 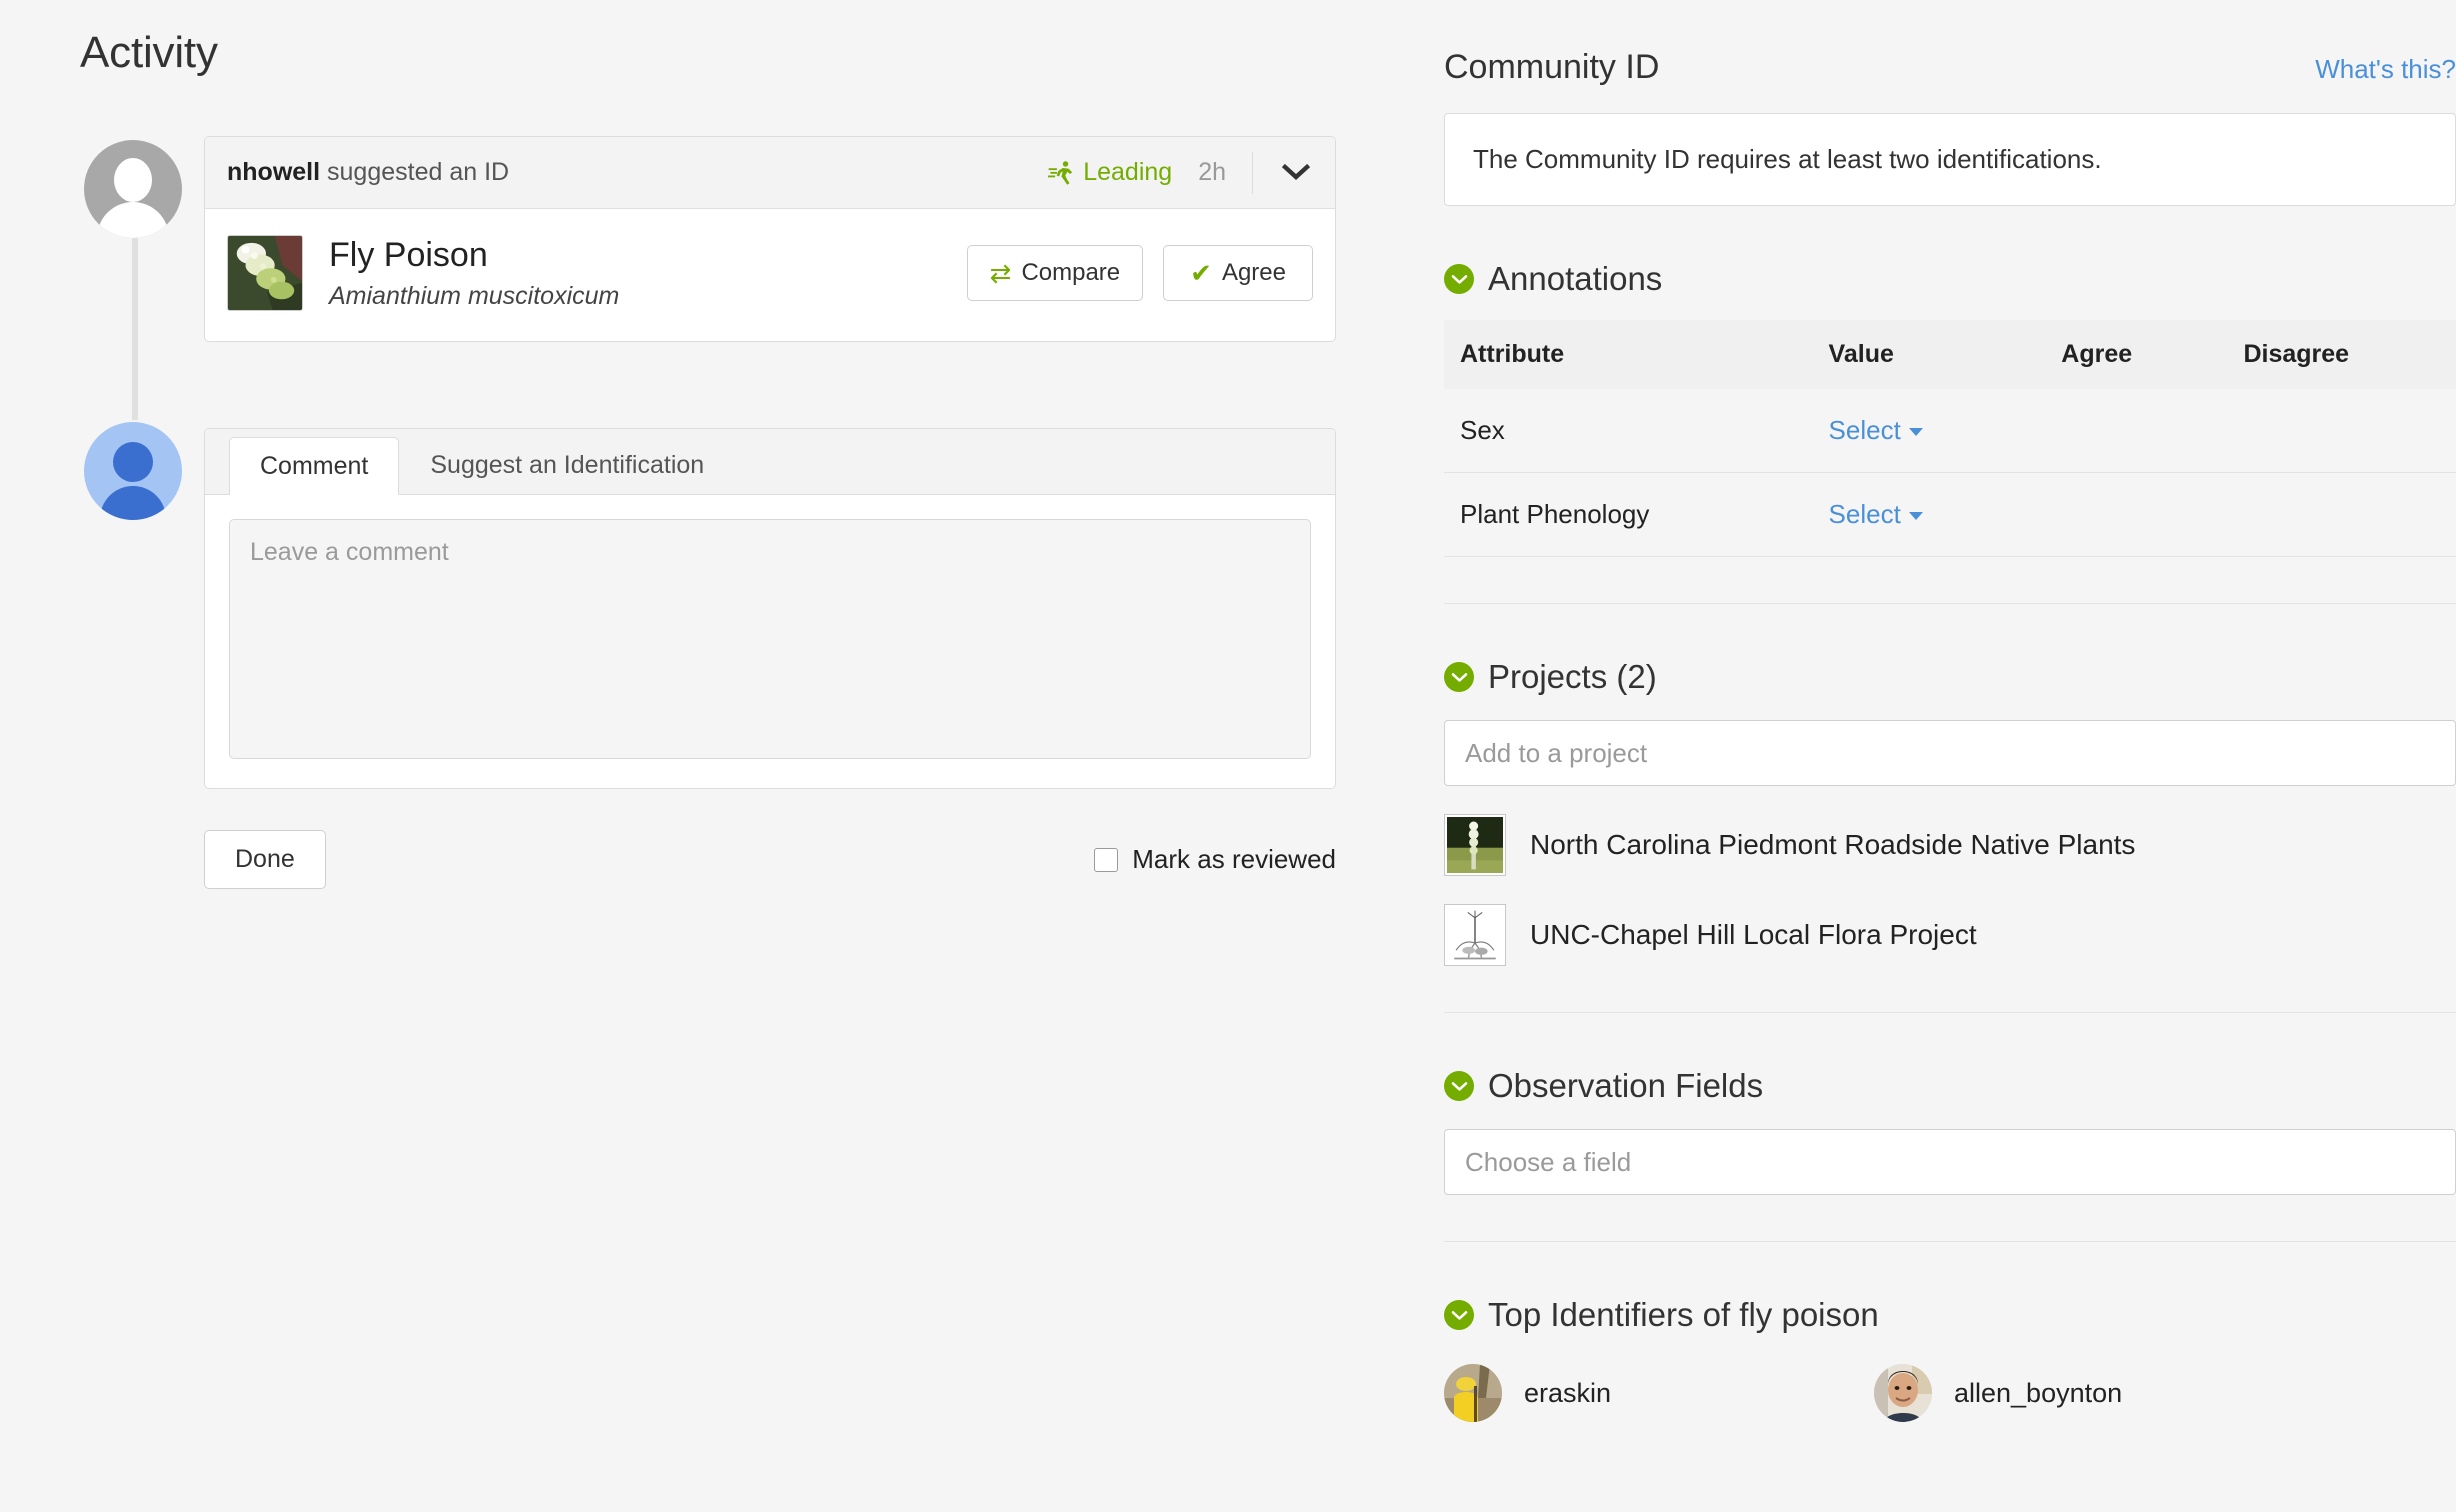 I want to click on annotation-attribute: Sex, so click(x=1636, y=431).